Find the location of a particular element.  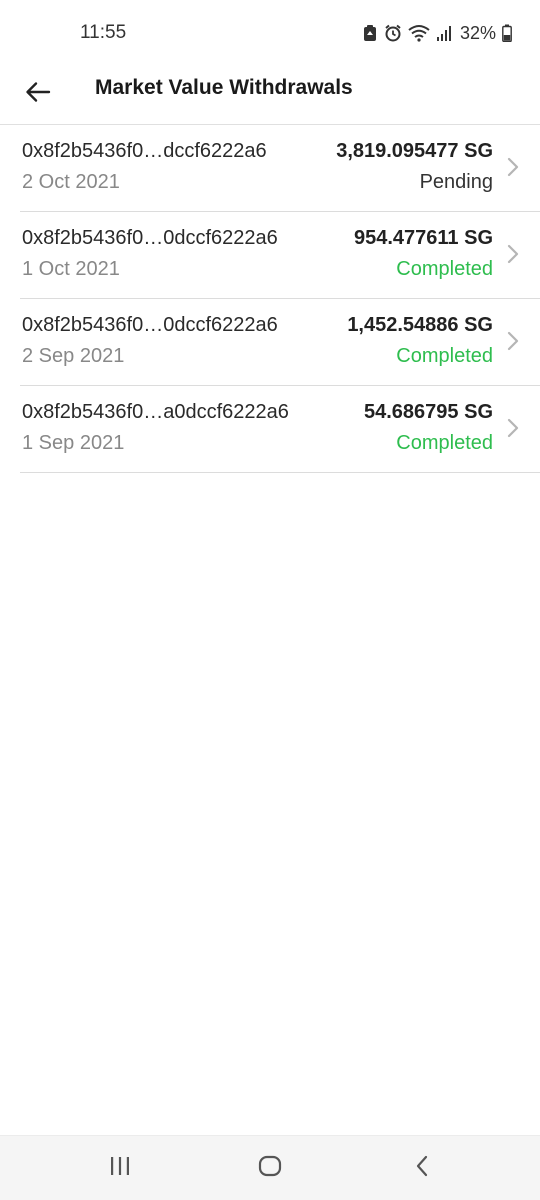

transaction-amount: 3,819.095477 SG is located at coordinates (414, 151).